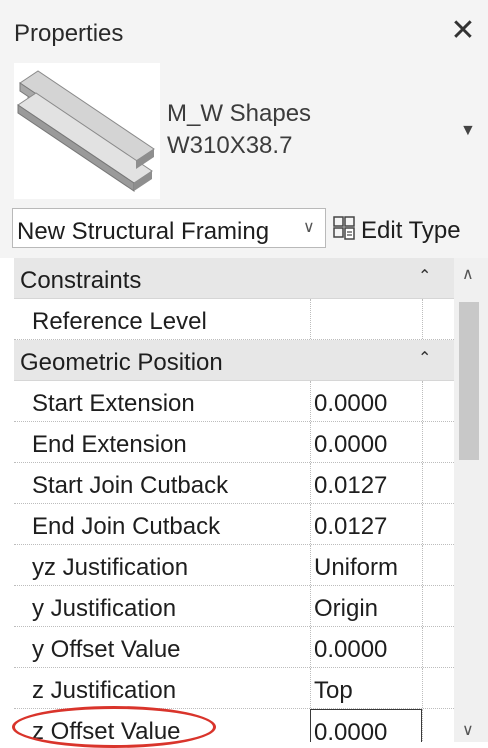 This screenshot has width=488, height=748. Describe the element at coordinates (230, 145) in the screenshot. I see `type-name: W310X38.7` at that location.